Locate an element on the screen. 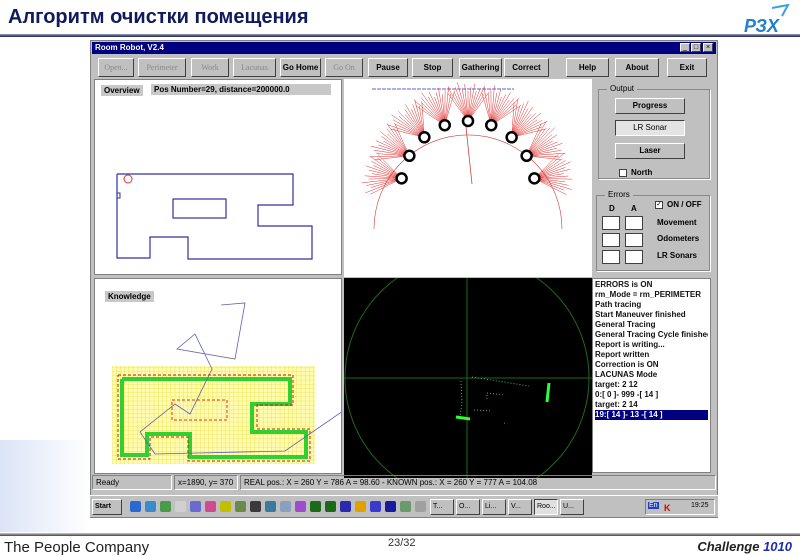 The height and width of the screenshot is (556, 800). log-entry: General Tracing is located at coordinates (651, 325).